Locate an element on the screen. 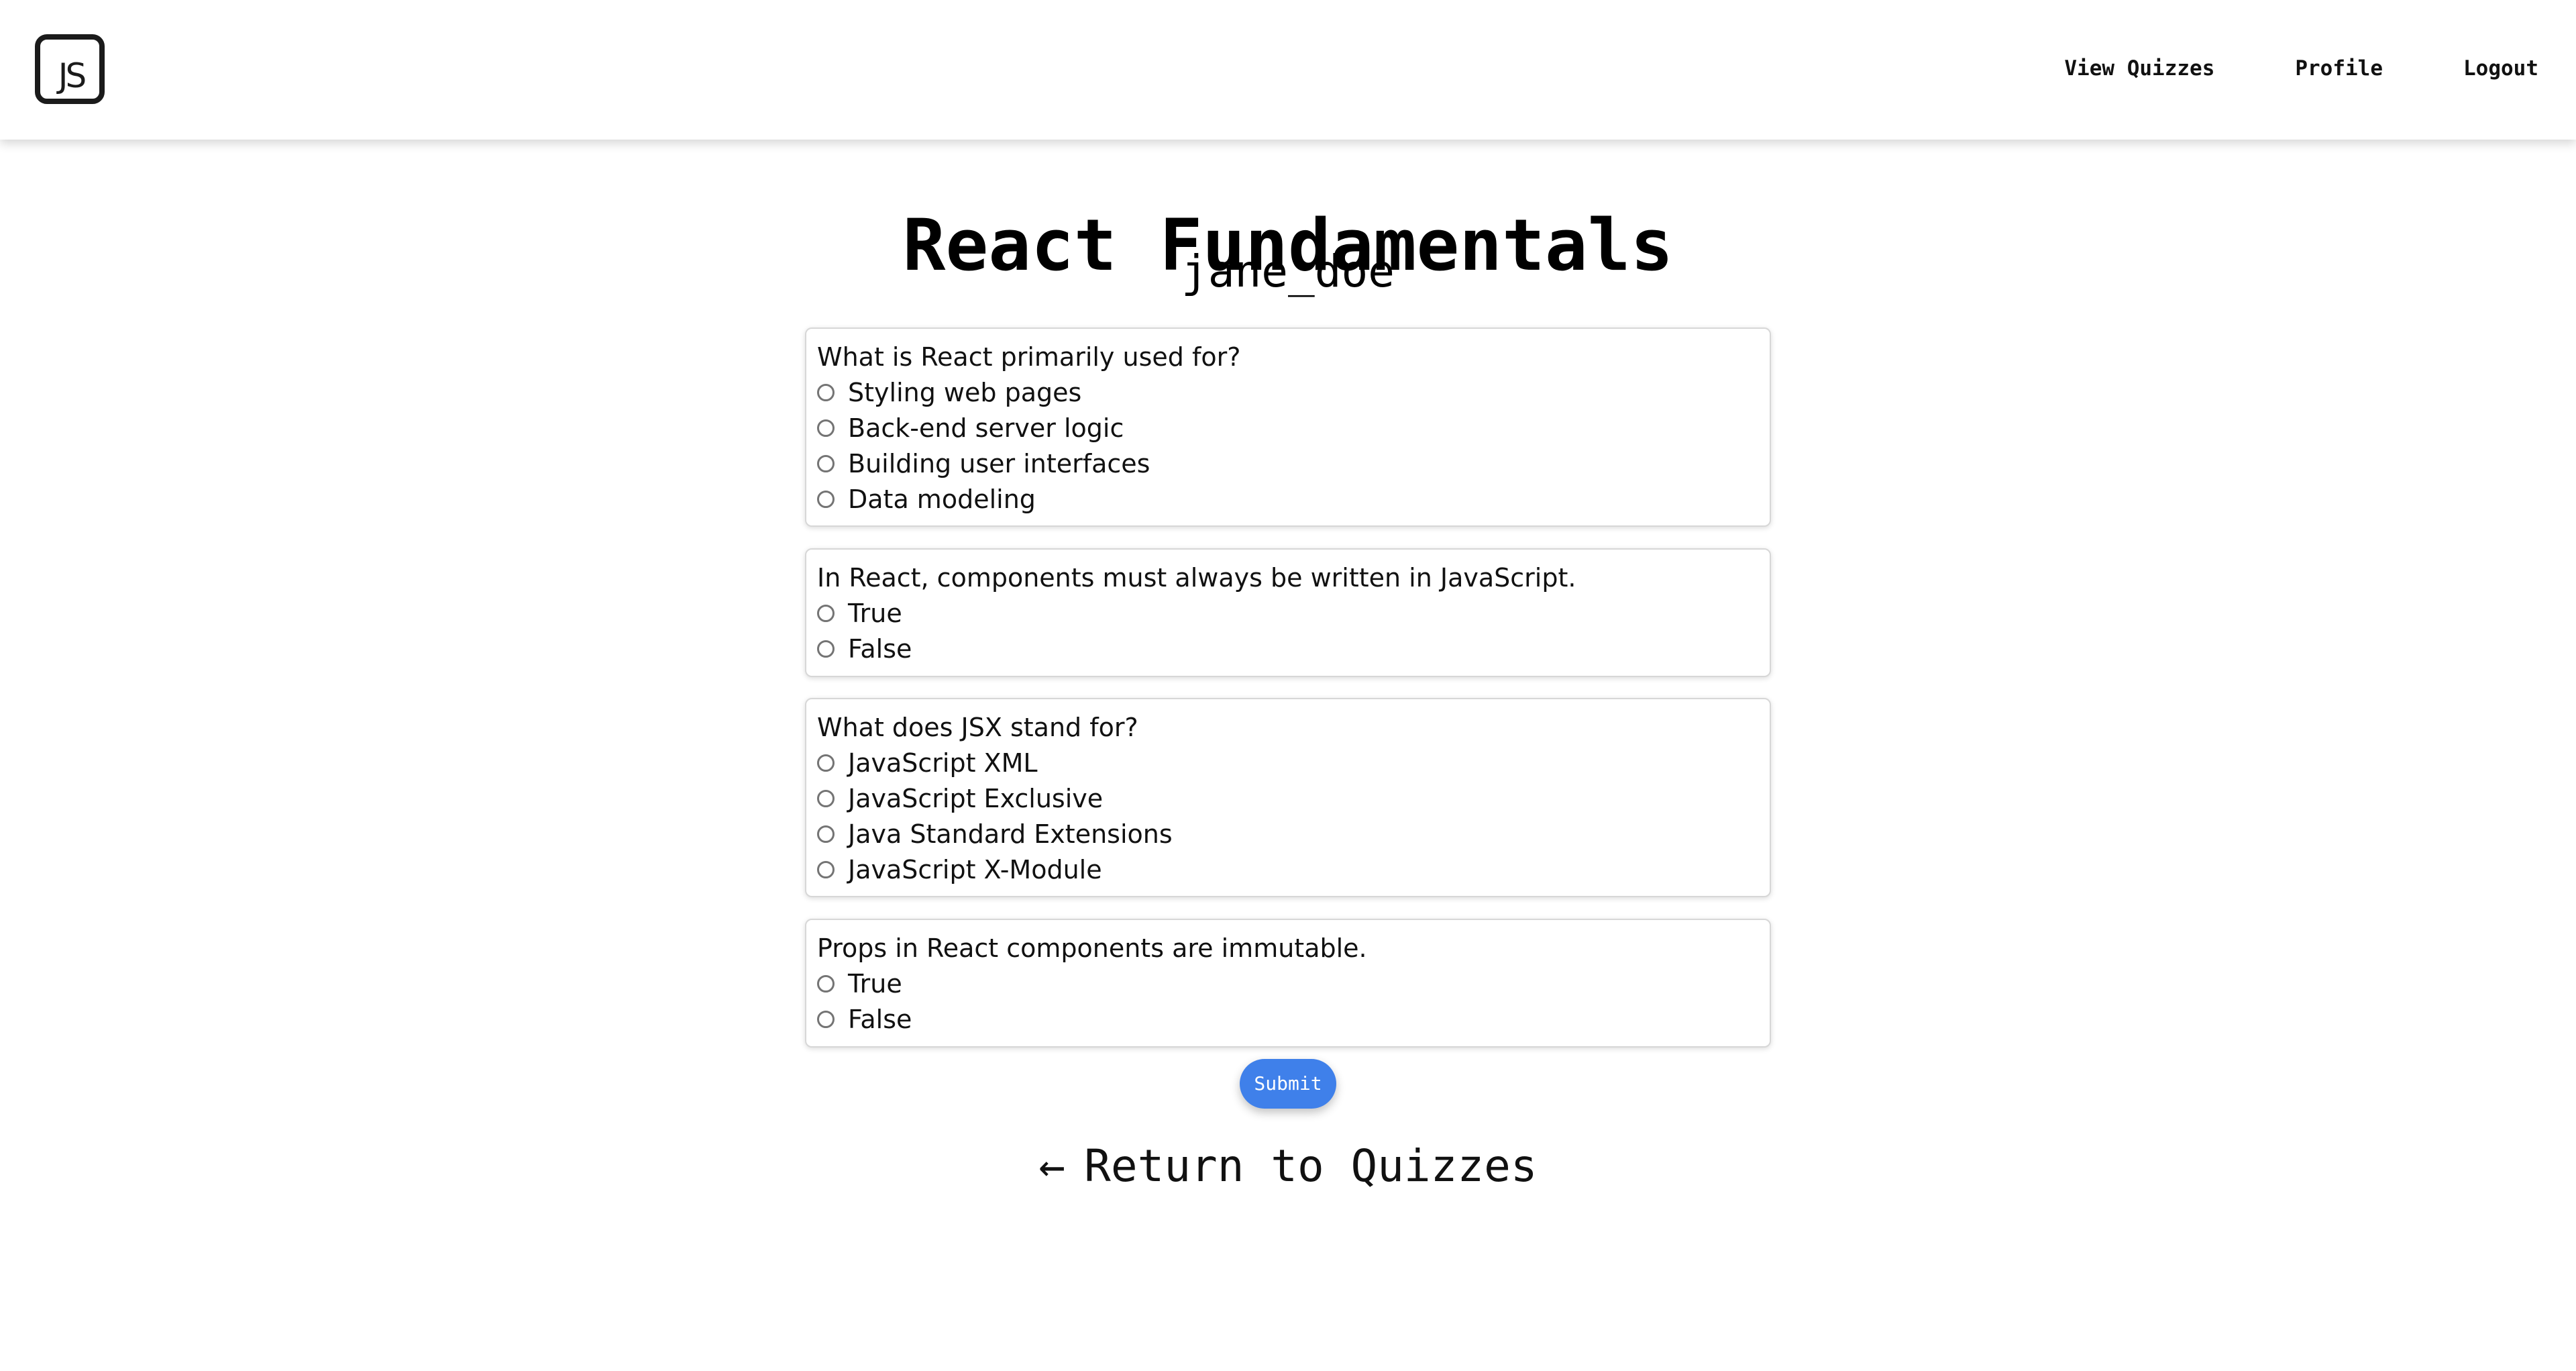 Image resolution: width=2576 pixels, height=1371 pixels. option-label: JavaScript X-Module is located at coordinates (975, 869).